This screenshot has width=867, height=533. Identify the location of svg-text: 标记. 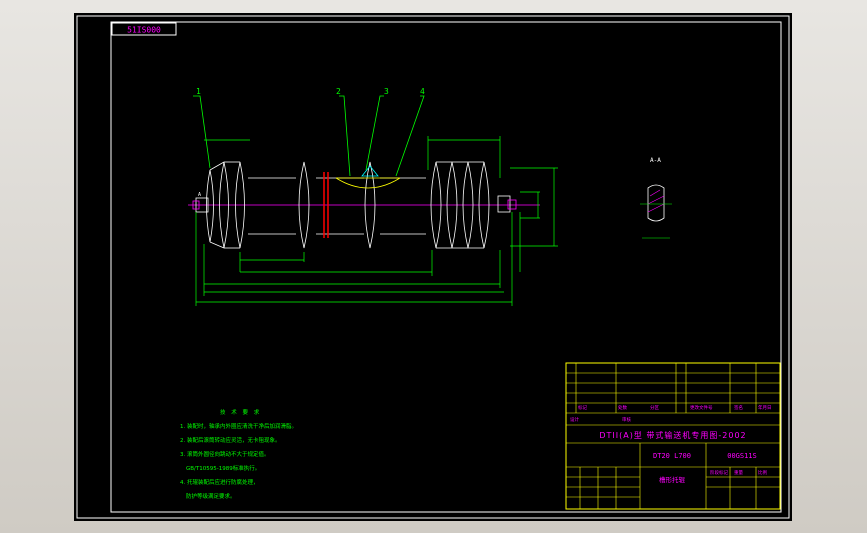
(582, 407).